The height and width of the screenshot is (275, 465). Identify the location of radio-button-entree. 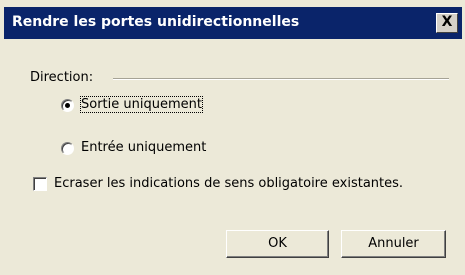
(67, 148).